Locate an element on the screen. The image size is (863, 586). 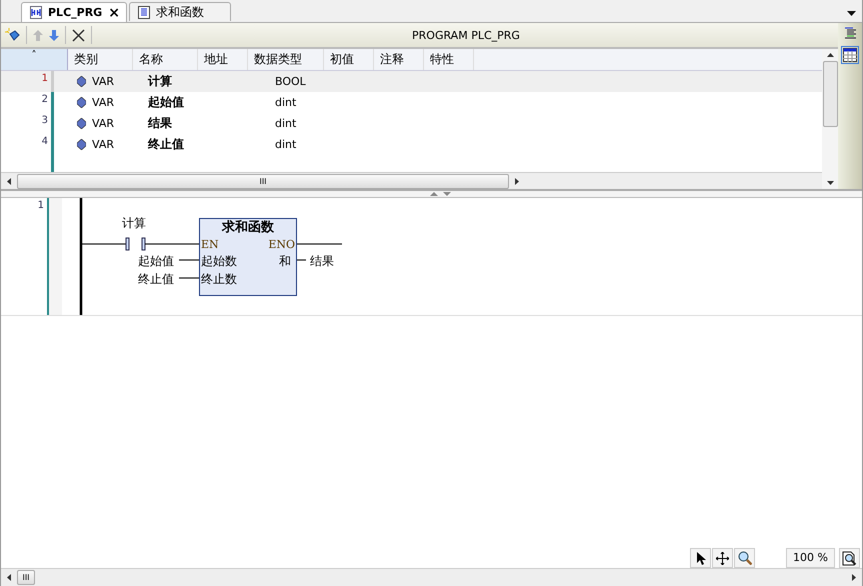
pin-label: 终止数 is located at coordinates (219, 279).